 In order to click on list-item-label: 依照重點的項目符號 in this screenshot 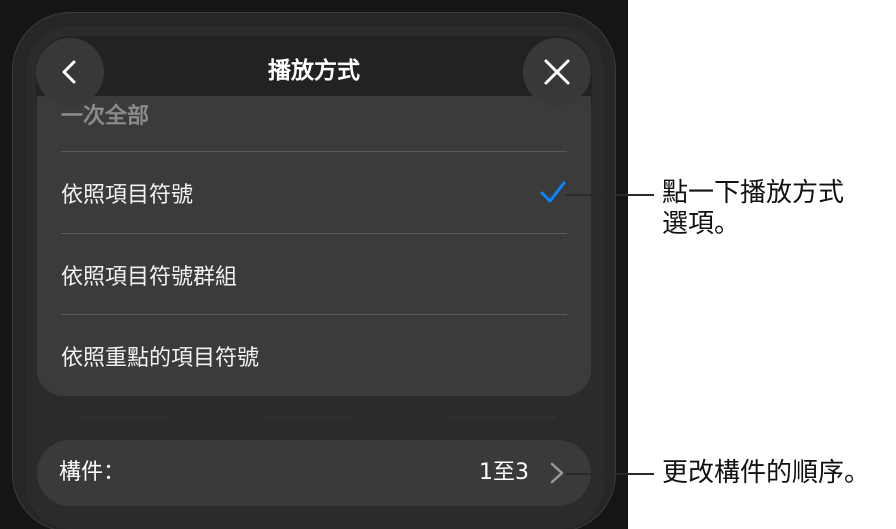, I will do `click(160, 358)`.